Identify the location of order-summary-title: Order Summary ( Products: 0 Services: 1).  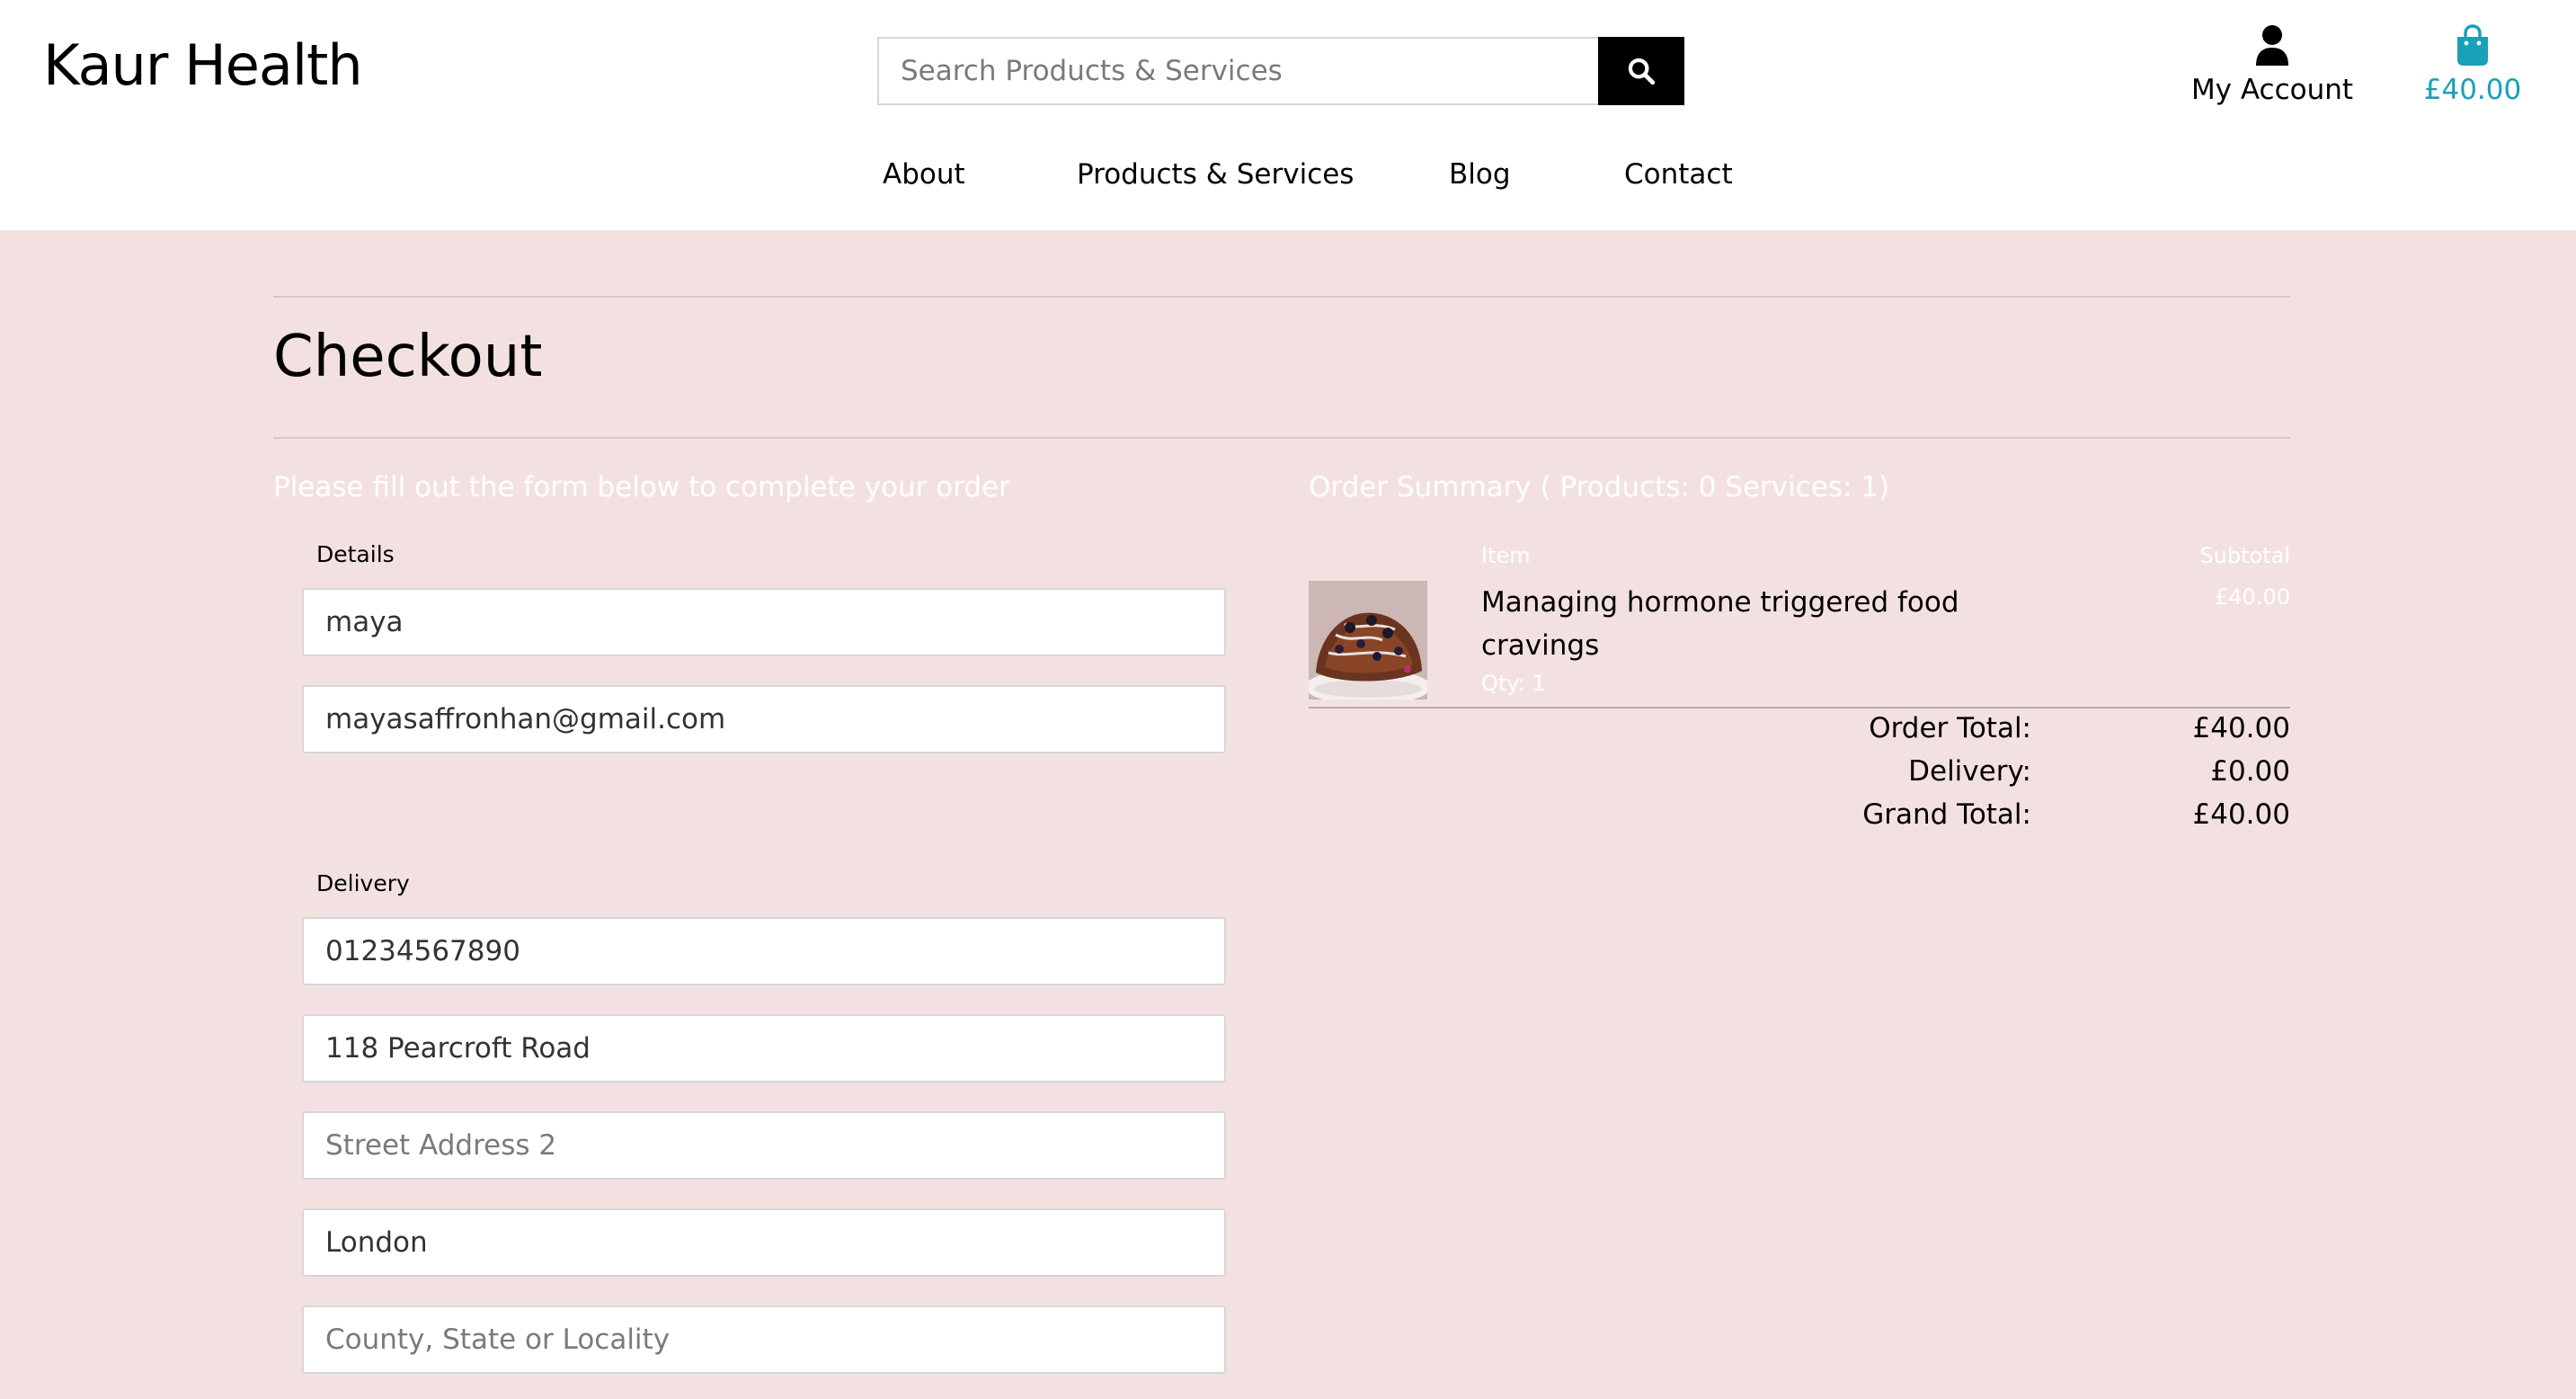
(1599, 487).